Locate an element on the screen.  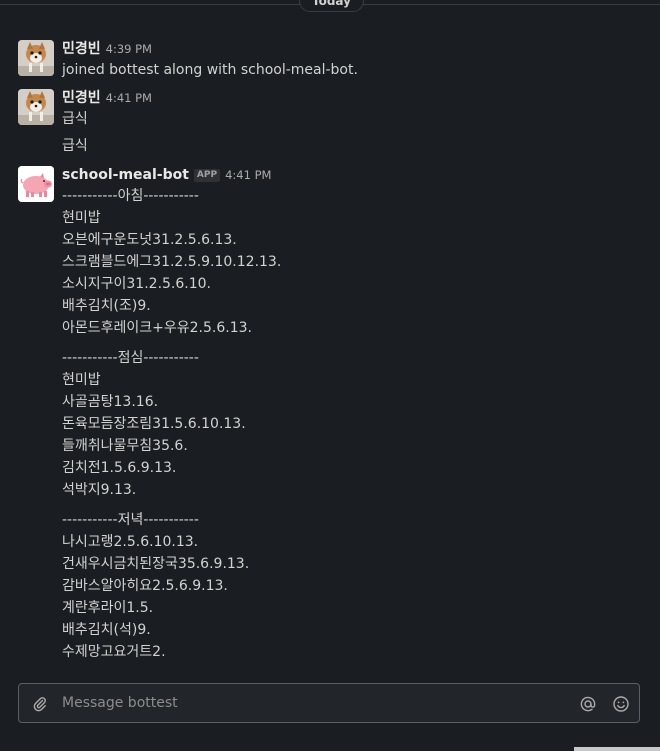
meal-section-header: -----------아침----------- is located at coordinates (130, 196).